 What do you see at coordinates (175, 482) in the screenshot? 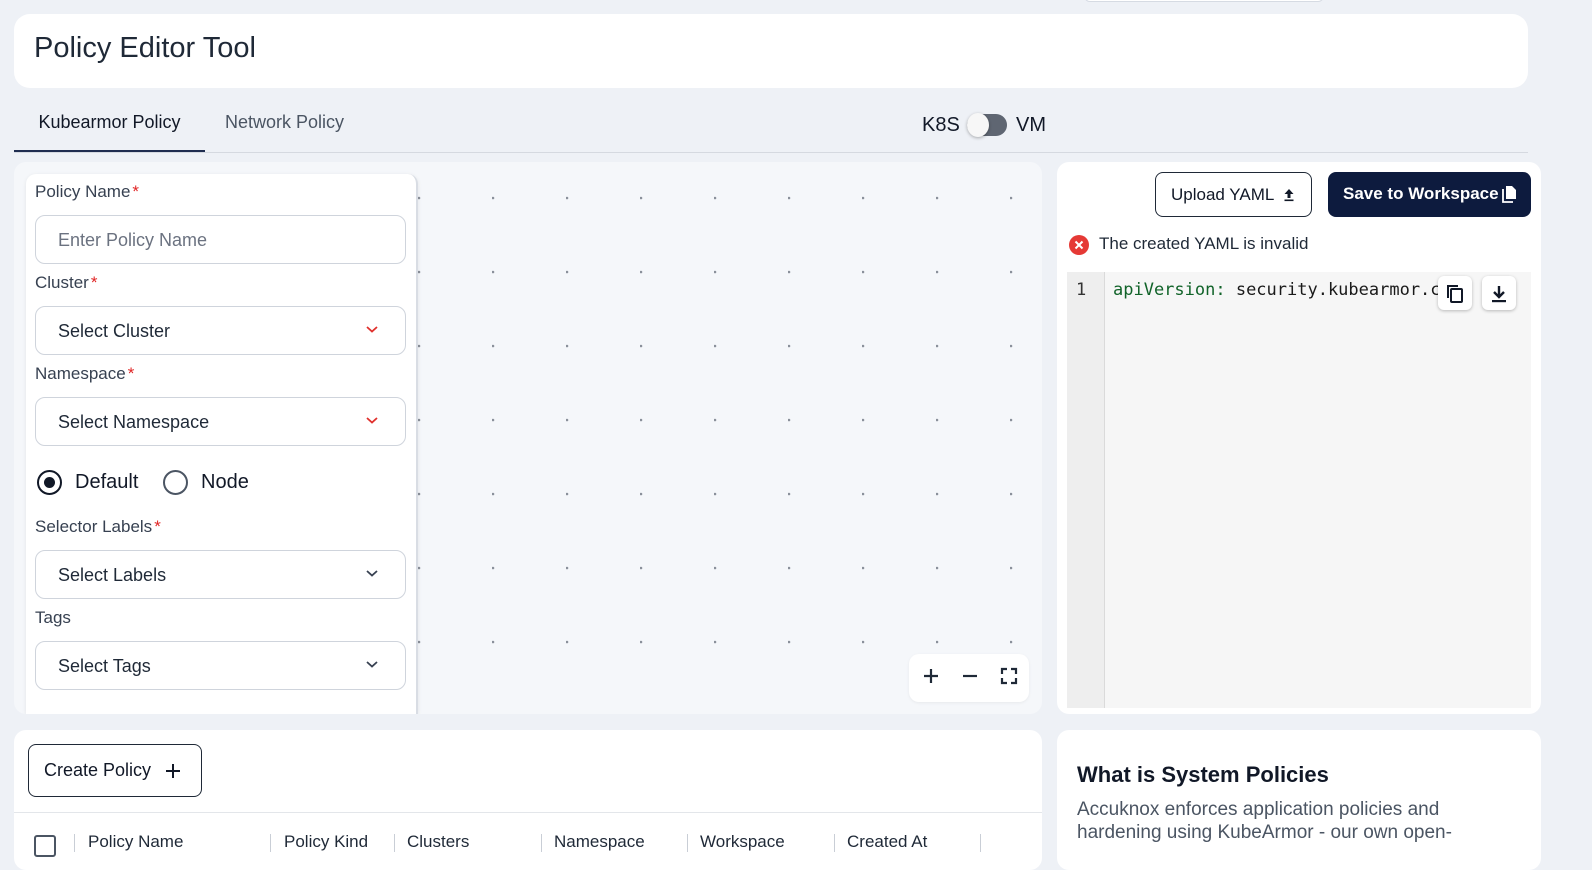
I see `radio-node-circle` at bounding box center [175, 482].